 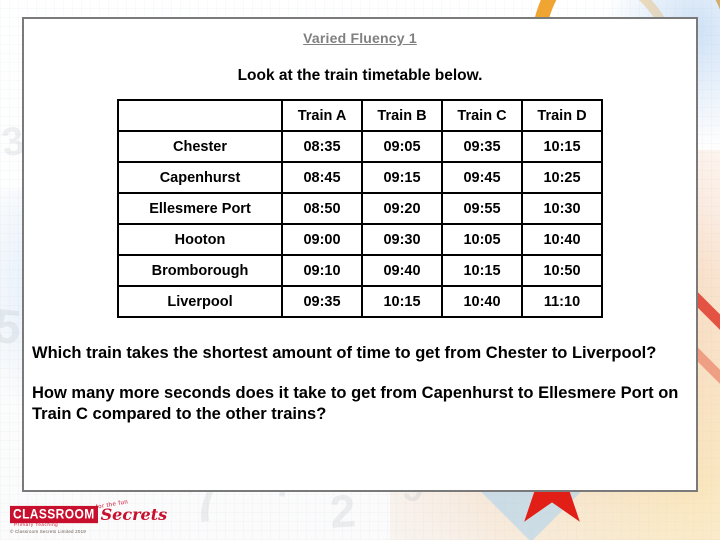 I want to click on time-cell: 08:50, so click(x=322, y=208).